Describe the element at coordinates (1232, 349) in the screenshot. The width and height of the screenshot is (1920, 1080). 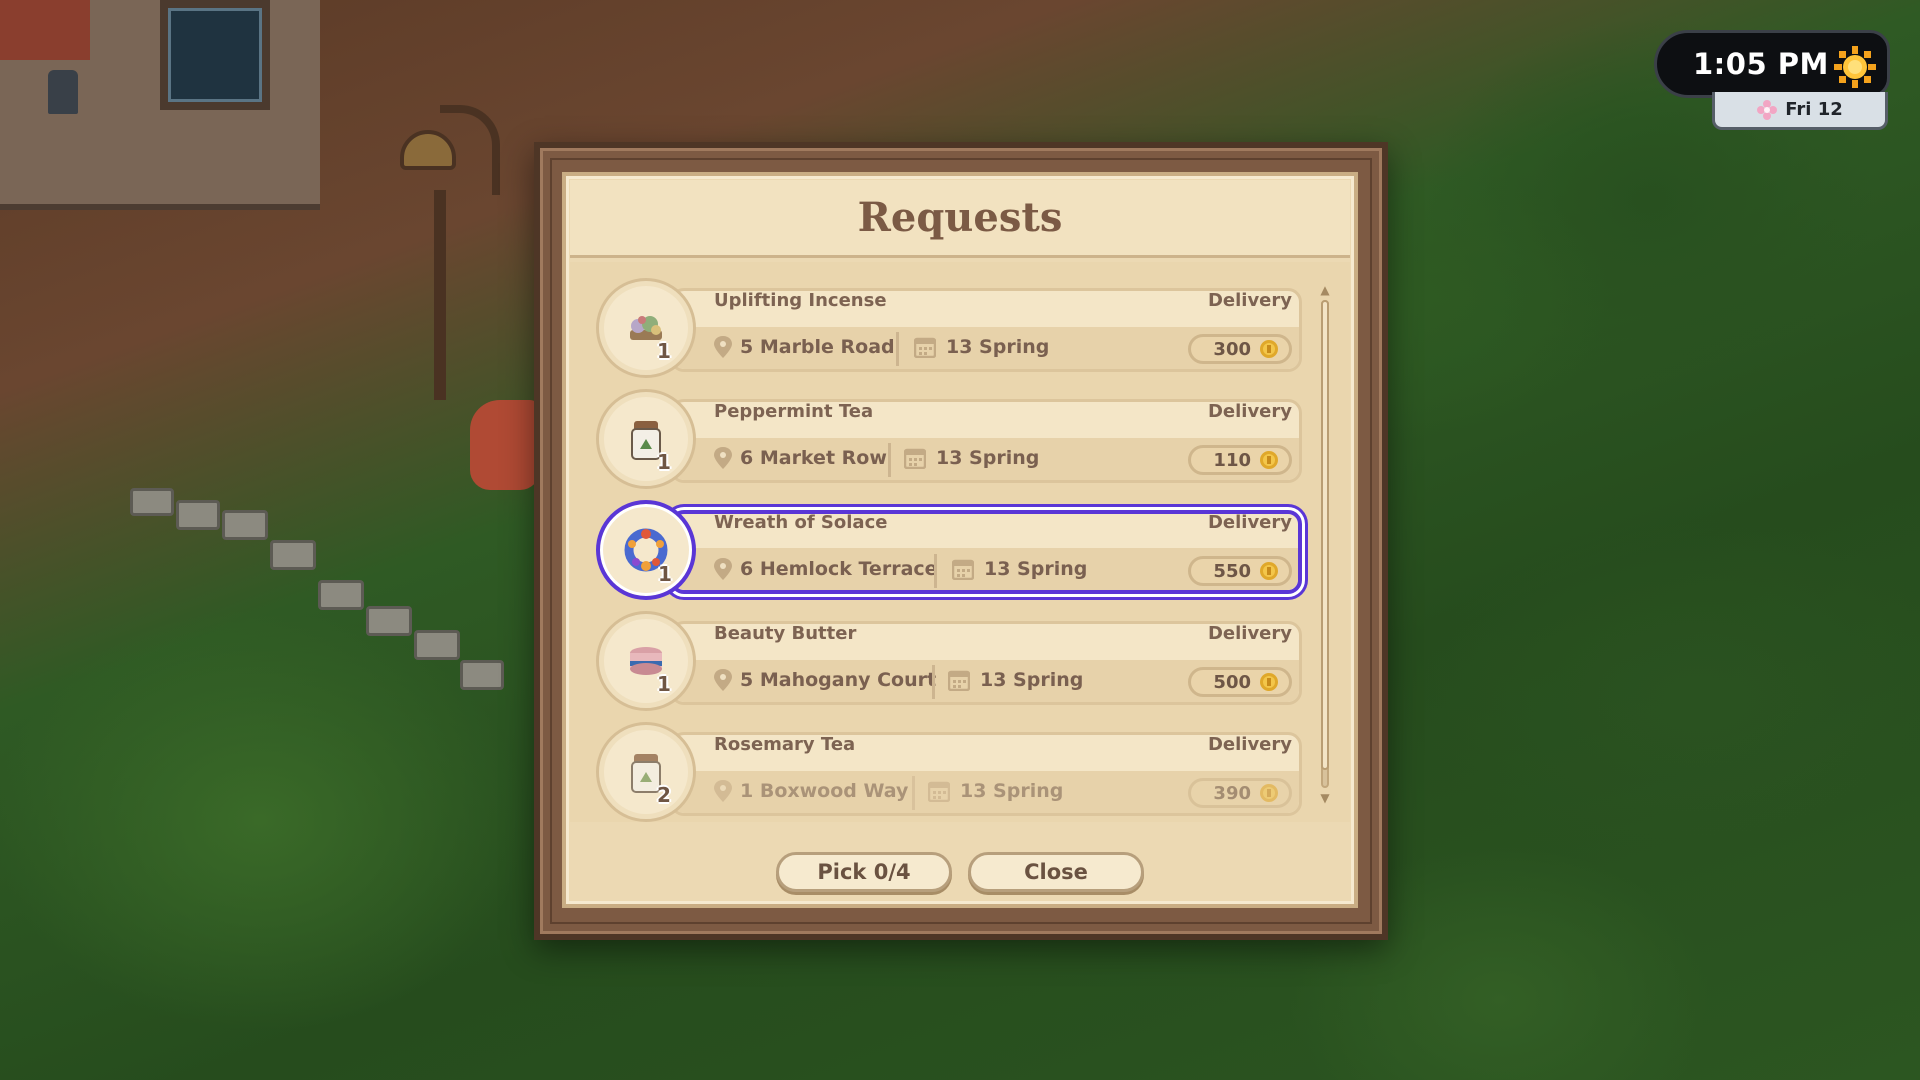
I see `reward-amount: 300` at that location.